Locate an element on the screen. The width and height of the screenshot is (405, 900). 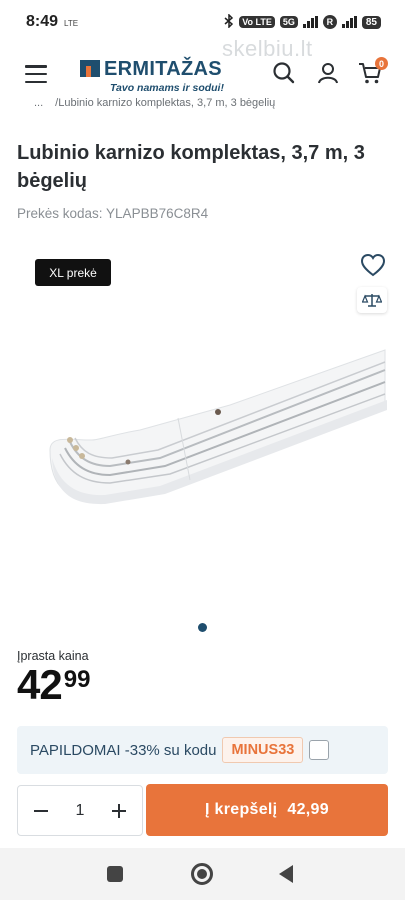
site-logo: ERMITAŽAS Tavo namams ir sodui! is located at coordinates (160, 76).